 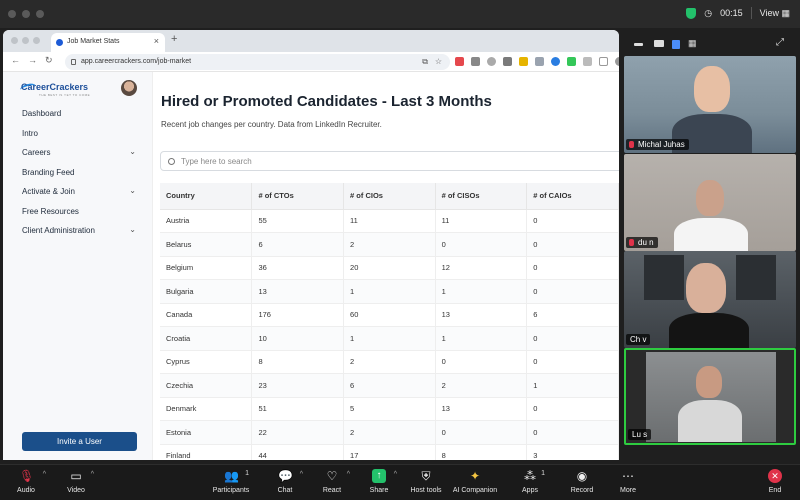 What do you see at coordinates (332, 490) in the screenshot?
I see `react-label: React` at bounding box center [332, 490].